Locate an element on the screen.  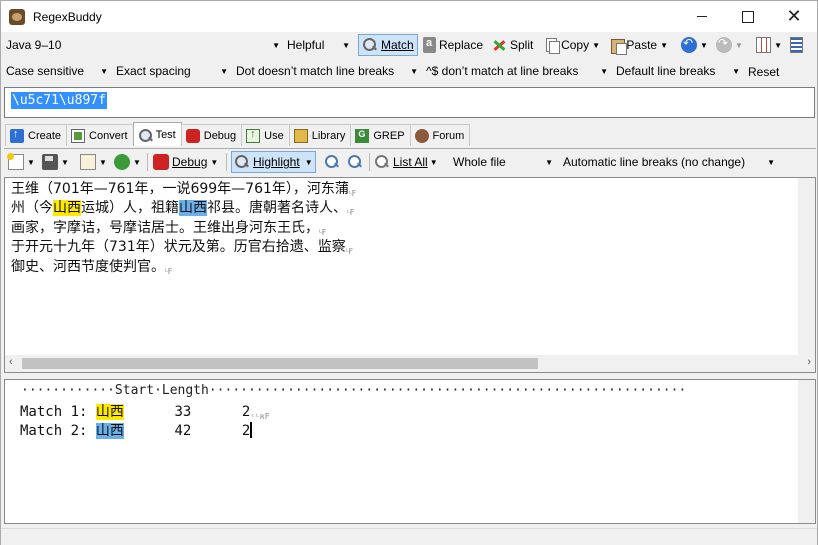
application-dropdown: Helpful ▼ is located at coordinates (318, 45).